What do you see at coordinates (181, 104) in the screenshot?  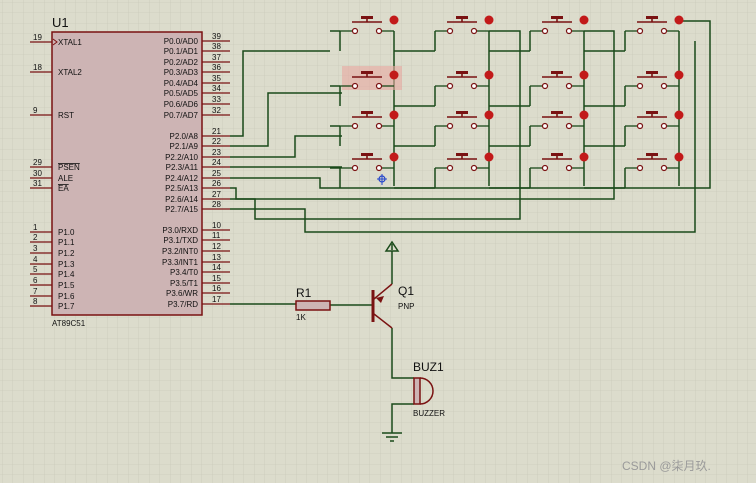 I see `mcu-pin-name: P0.6/AD6` at bounding box center [181, 104].